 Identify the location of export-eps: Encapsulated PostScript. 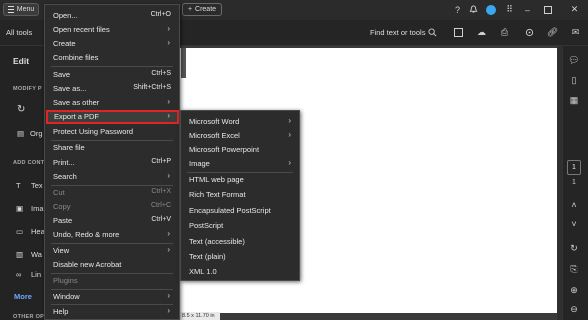
(240, 211).